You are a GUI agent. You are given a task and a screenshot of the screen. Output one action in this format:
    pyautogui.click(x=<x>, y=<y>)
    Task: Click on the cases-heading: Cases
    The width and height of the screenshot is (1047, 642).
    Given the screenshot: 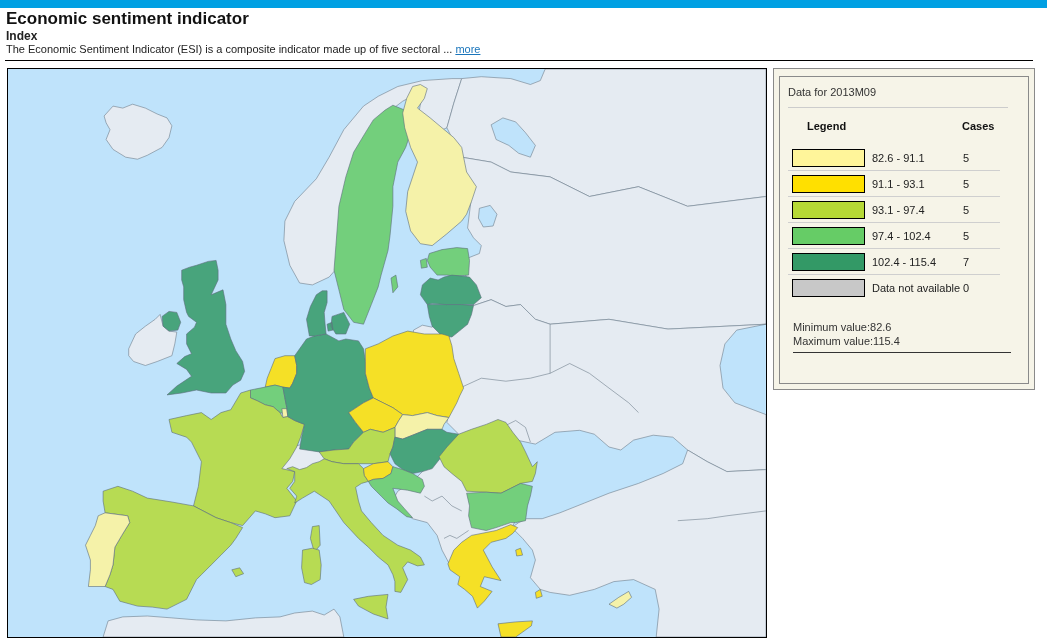 What is the action you would take?
    pyautogui.click(x=978, y=126)
    